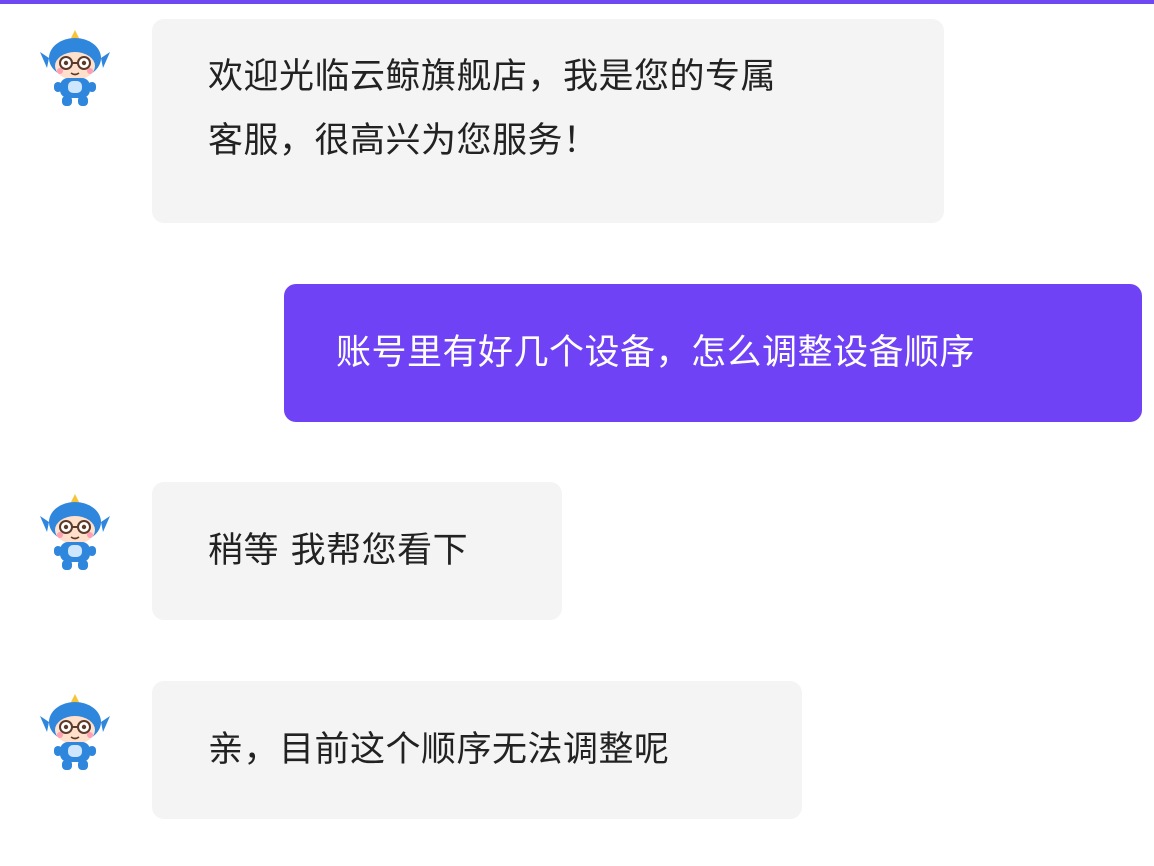  Describe the element at coordinates (338, 551) in the screenshot. I see `message-text-line: 稍等 我帮您看下` at that location.